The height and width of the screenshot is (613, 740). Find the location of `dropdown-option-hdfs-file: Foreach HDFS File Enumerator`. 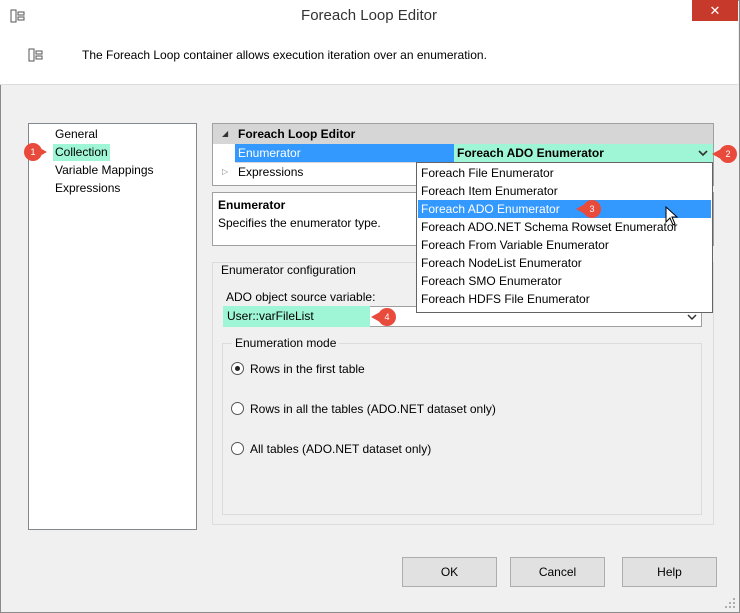

dropdown-option-hdfs-file: Foreach HDFS File Enumerator is located at coordinates (564, 299).